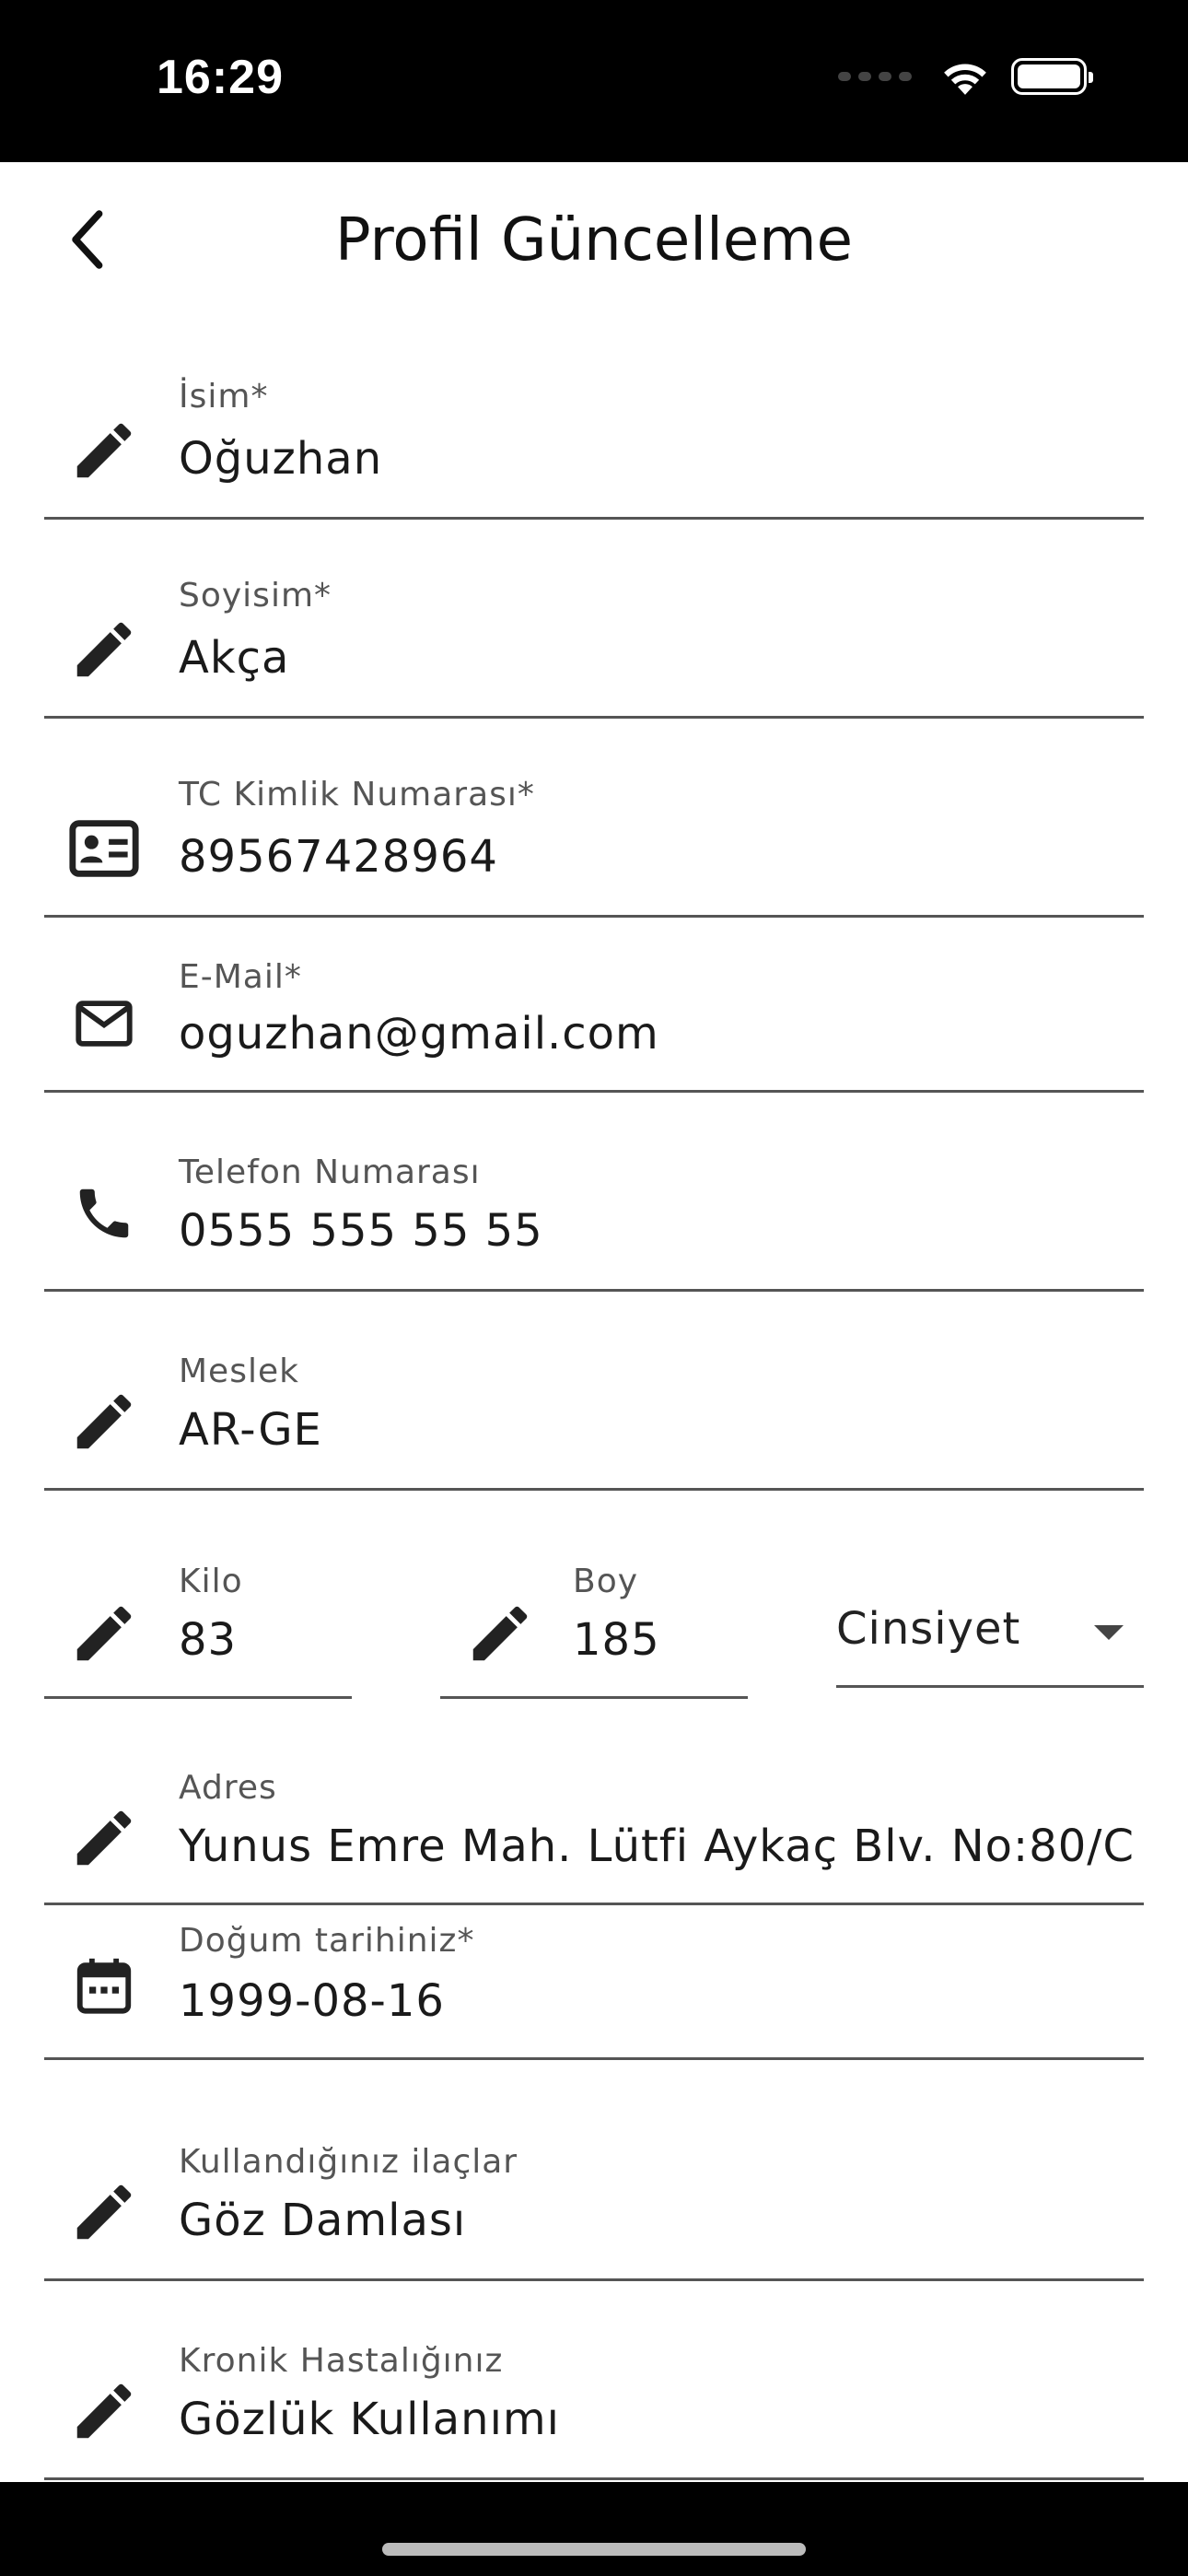 This screenshot has width=1188, height=2576. I want to click on birthdate-value: 1999-08-16, so click(657, 2001).